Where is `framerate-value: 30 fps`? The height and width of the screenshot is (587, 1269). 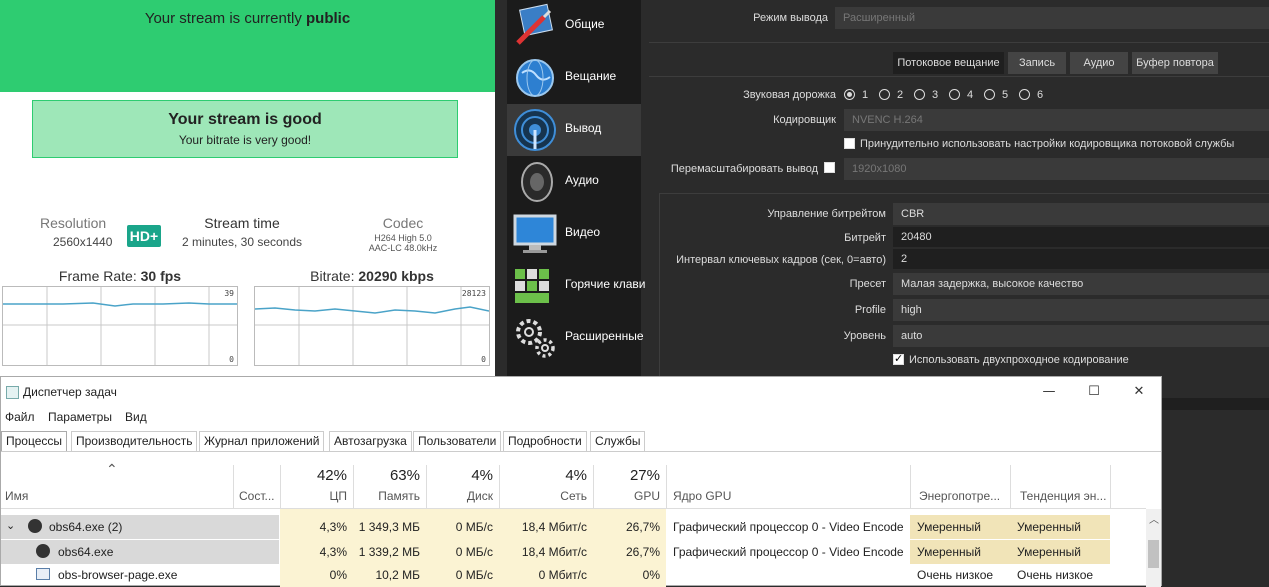
framerate-value: 30 fps is located at coordinates (161, 276).